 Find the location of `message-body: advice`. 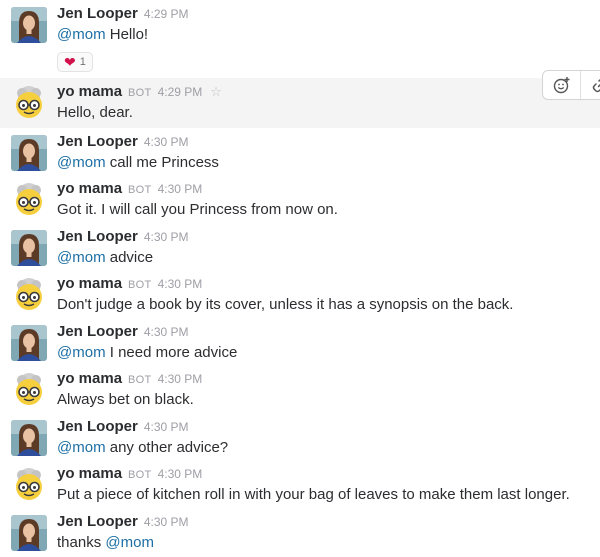

message-body: advice is located at coordinates (131, 257).